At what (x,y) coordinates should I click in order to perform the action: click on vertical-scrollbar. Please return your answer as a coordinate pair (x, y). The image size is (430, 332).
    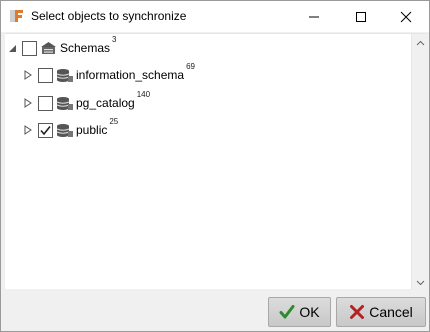
    Looking at the image, I should click on (419, 162).